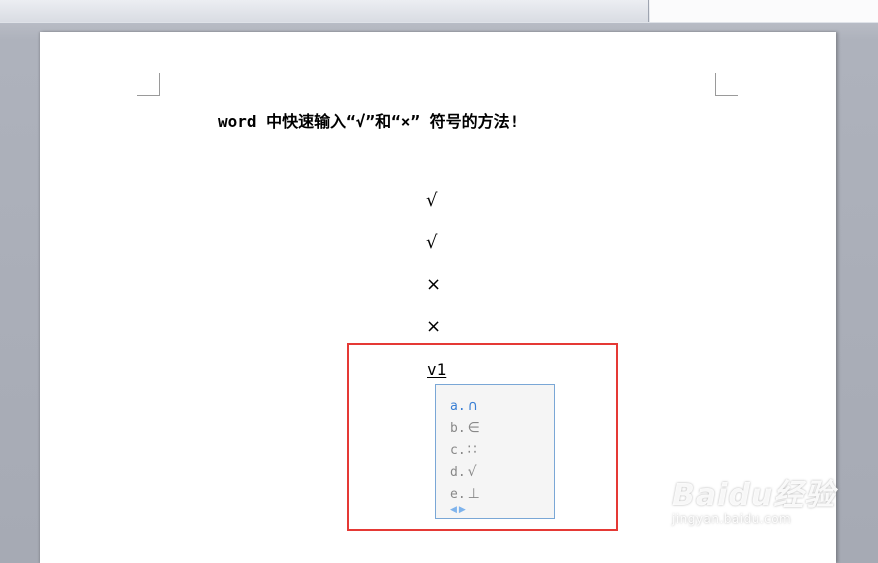 This screenshot has width=878, height=563. I want to click on page-arrows-icon: ◀▶, so click(459, 510).